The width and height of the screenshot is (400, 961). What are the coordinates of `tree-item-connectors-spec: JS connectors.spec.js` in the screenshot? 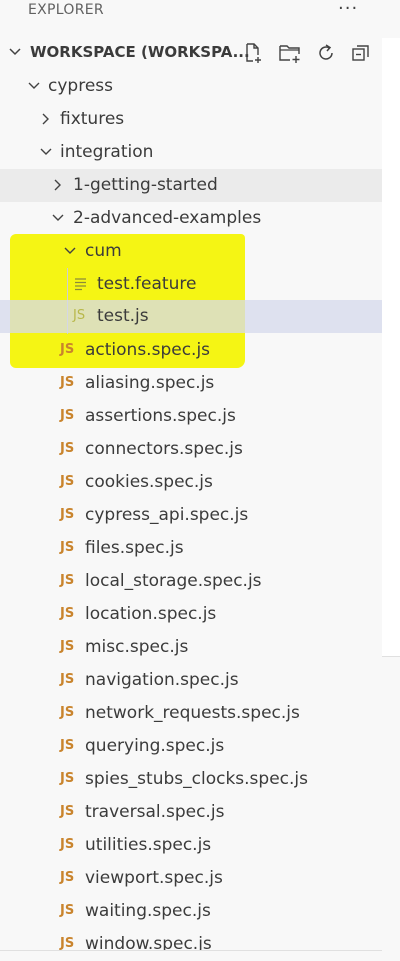 It's located at (191, 449).